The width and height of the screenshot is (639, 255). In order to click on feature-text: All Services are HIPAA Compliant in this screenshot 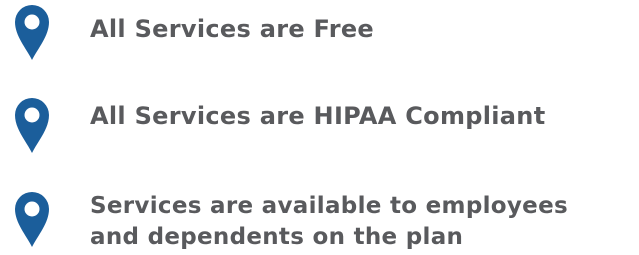, I will do `click(318, 116)`.